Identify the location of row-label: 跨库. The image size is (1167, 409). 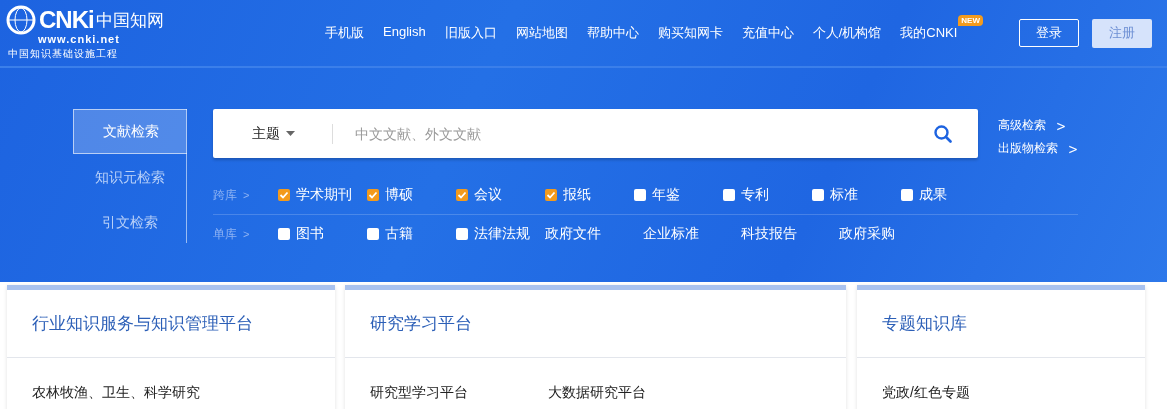
(225, 195).